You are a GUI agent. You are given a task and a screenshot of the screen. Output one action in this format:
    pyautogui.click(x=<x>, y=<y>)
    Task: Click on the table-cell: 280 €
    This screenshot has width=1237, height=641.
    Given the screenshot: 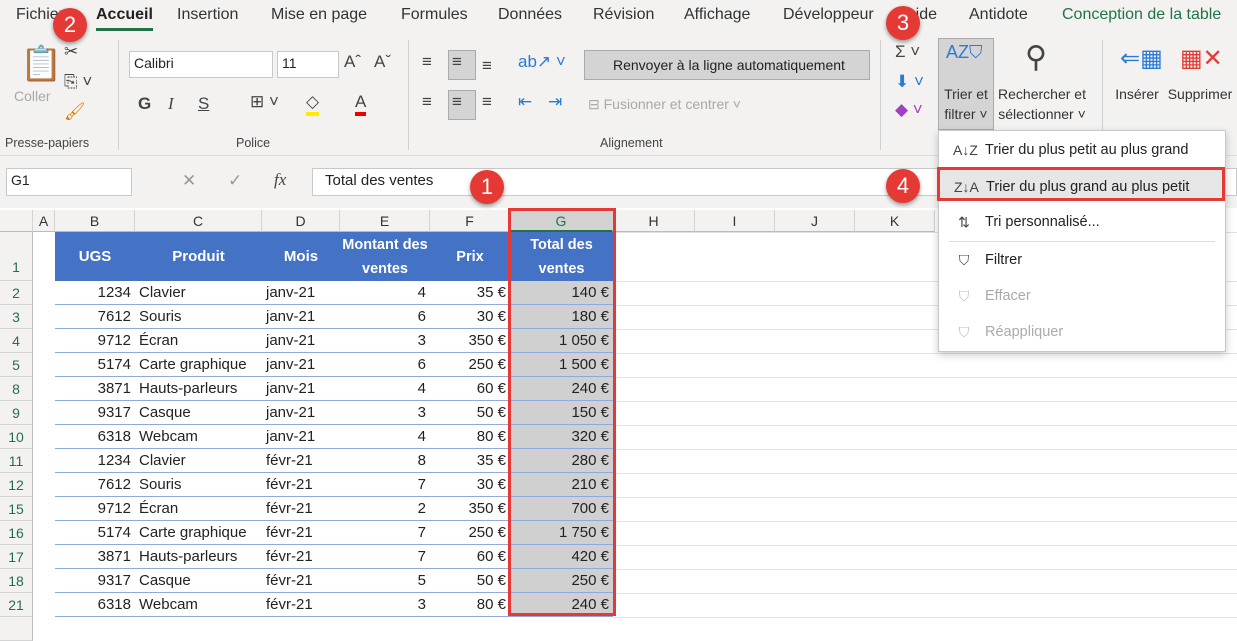 What is the action you would take?
    pyautogui.click(x=561, y=461)
    